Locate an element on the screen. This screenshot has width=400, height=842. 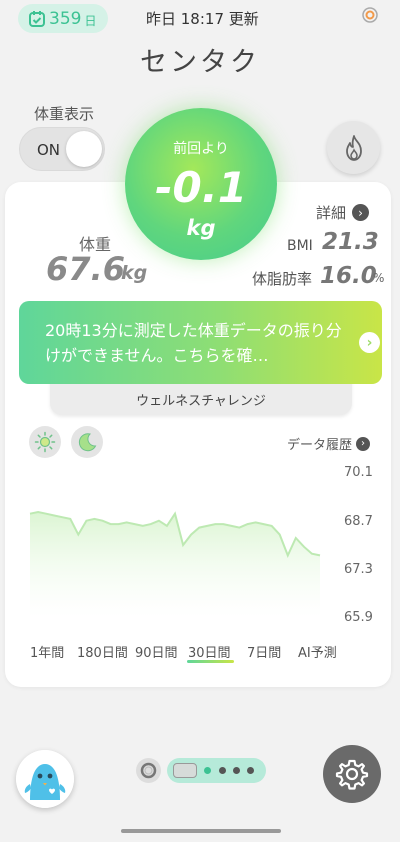
scale-icon is located at coordinates (185, 770).